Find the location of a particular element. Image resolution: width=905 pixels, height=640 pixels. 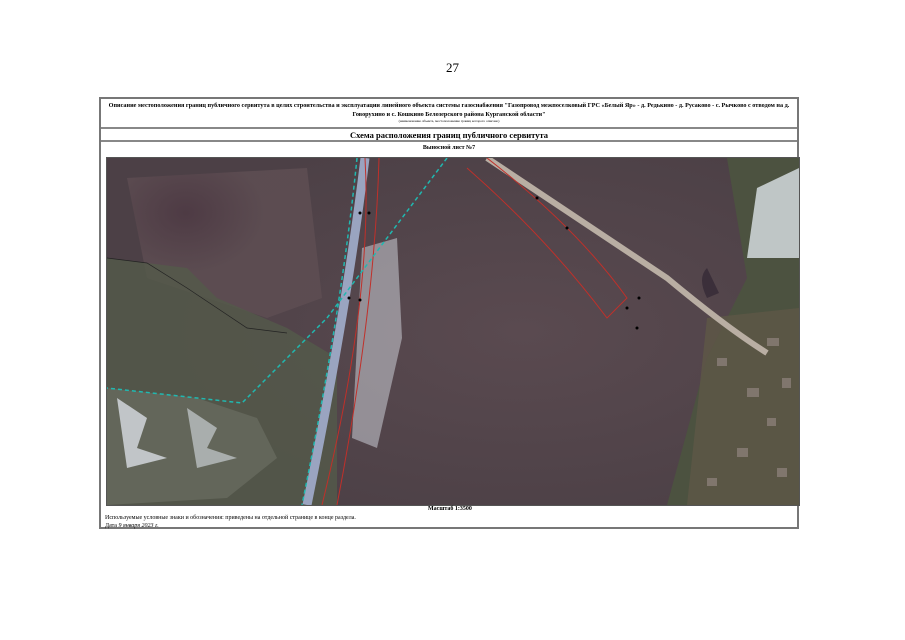

date-value: 9 января 2023 г. is located at coordinates (138, 526).